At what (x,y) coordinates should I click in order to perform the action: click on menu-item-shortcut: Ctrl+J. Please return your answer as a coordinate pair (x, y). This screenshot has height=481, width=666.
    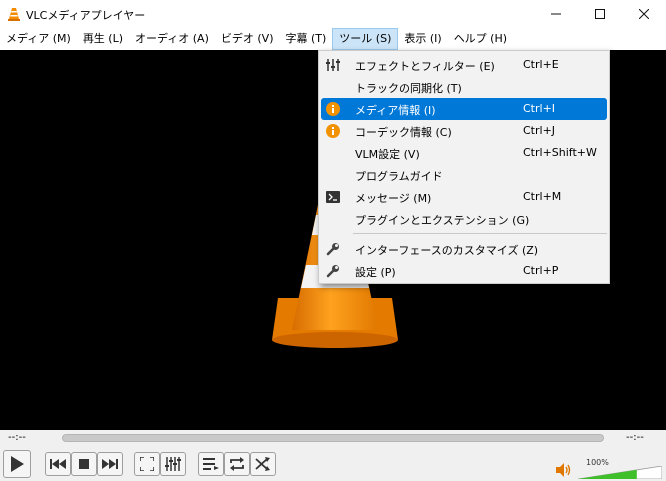
    Looking at the image, I should click on (539, 130).